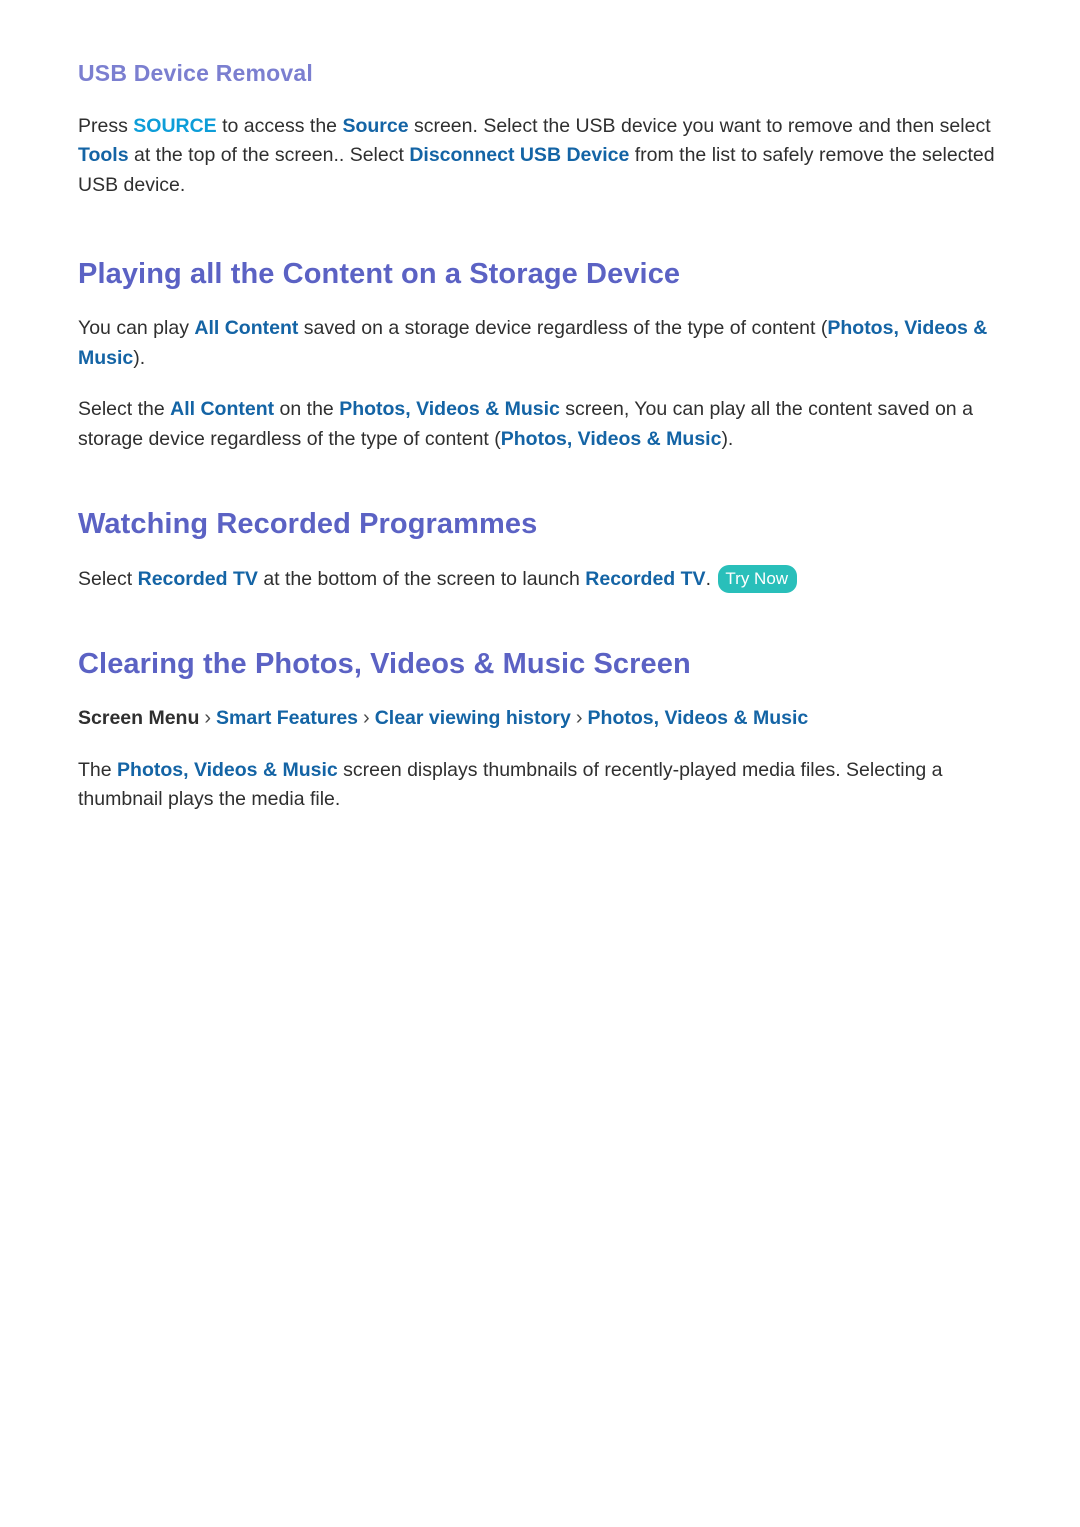  I want to click on breadcrumb-item-clear-viewing-history: Clear viewing history, so click(473, 718).